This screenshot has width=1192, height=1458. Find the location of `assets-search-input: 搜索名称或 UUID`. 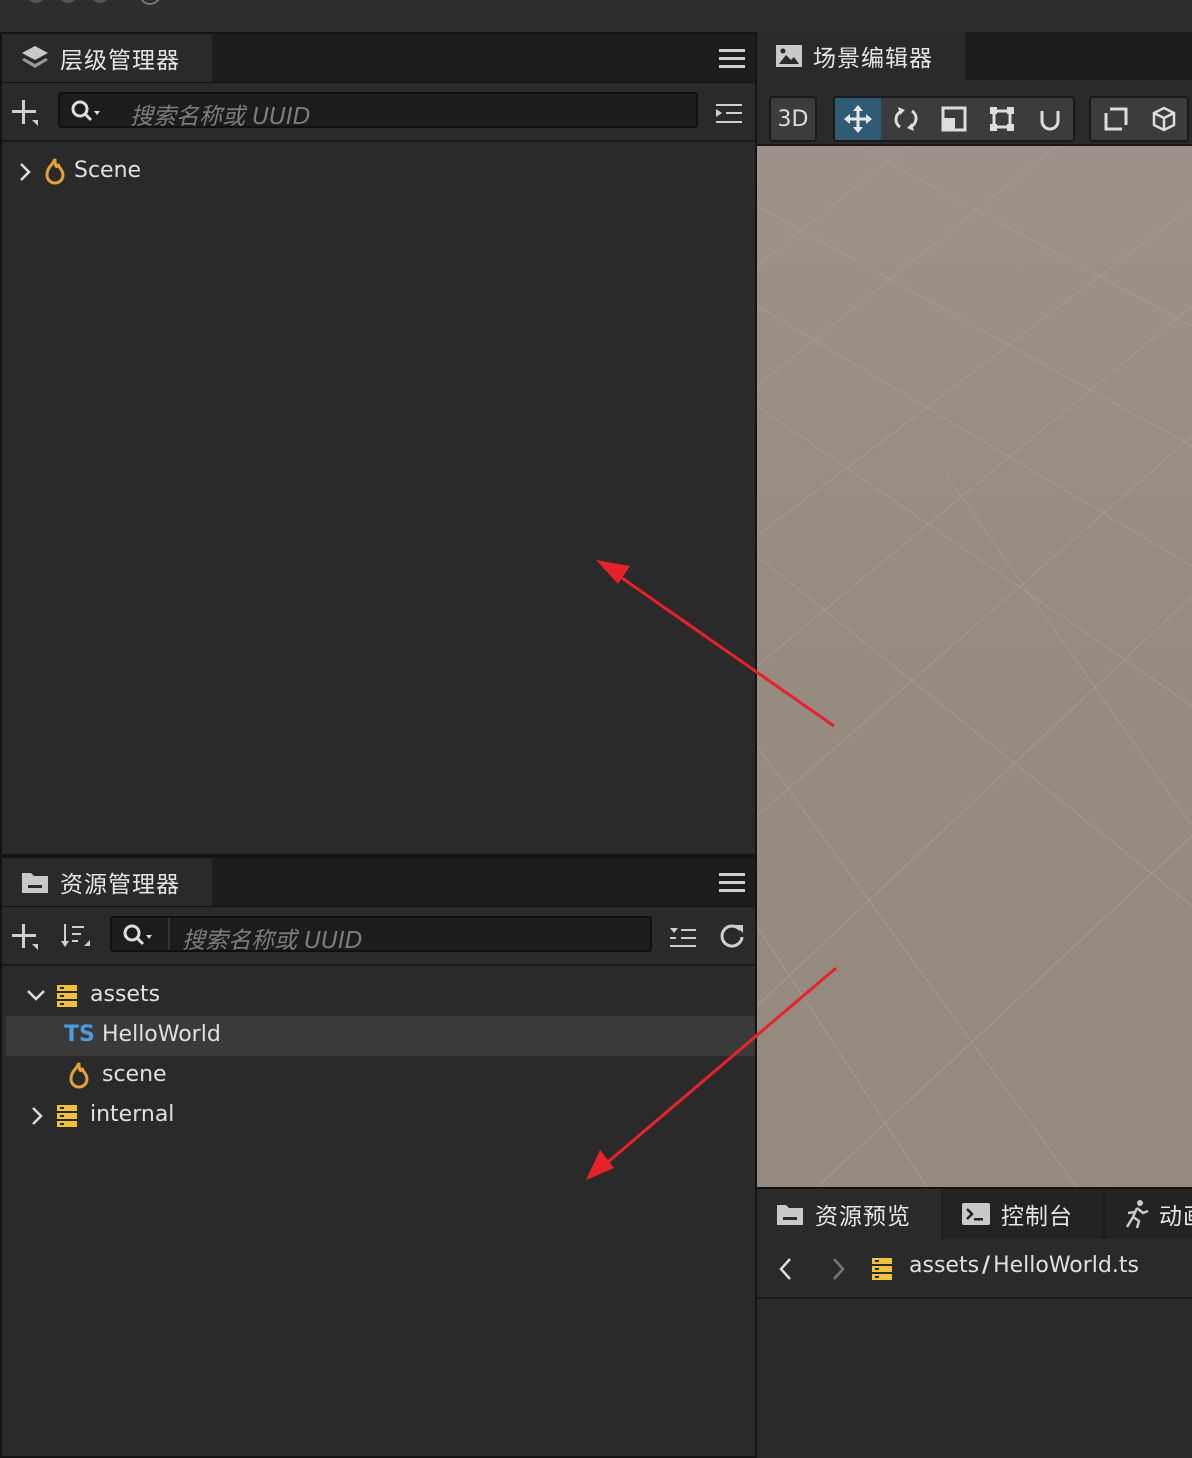

assets-search-input: 搜索名称或 UUID is located at coordinates (272, 938).